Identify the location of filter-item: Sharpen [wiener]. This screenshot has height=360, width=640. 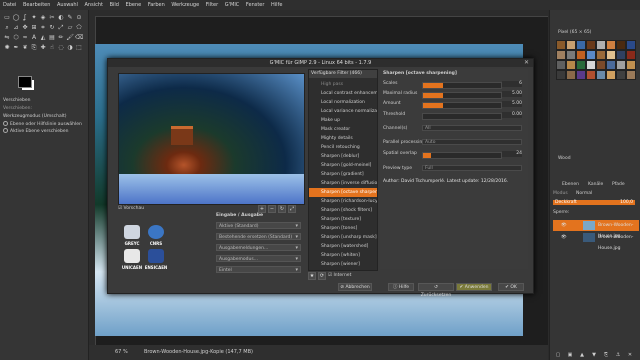
(343, 264).